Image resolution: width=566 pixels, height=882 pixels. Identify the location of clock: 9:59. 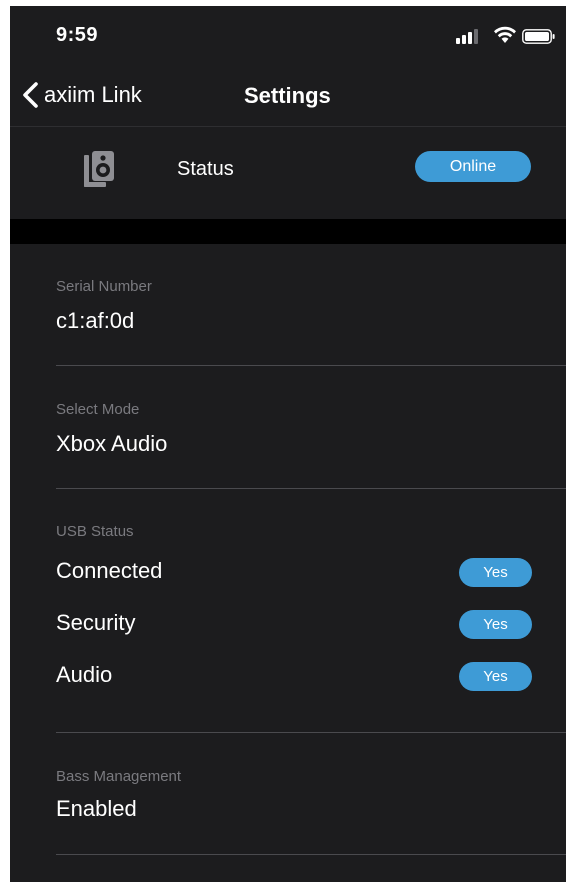
(77, 35).